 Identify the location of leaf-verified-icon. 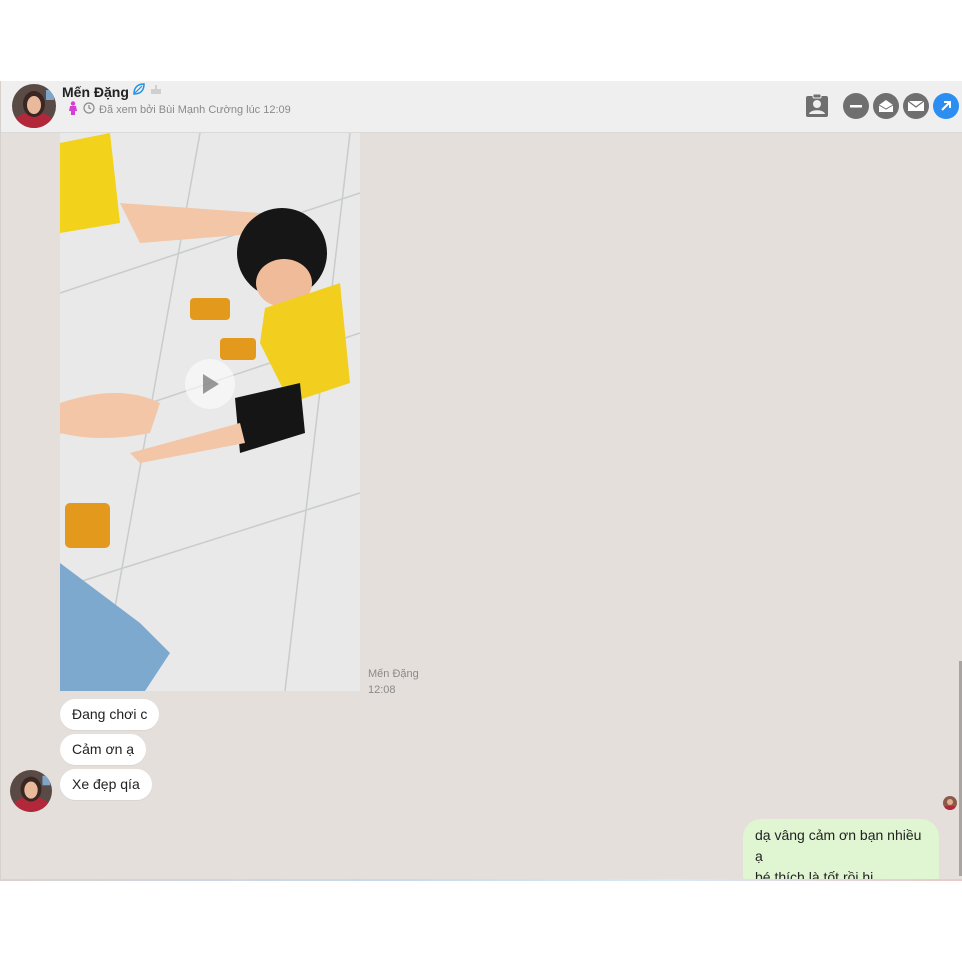
(139, 91).